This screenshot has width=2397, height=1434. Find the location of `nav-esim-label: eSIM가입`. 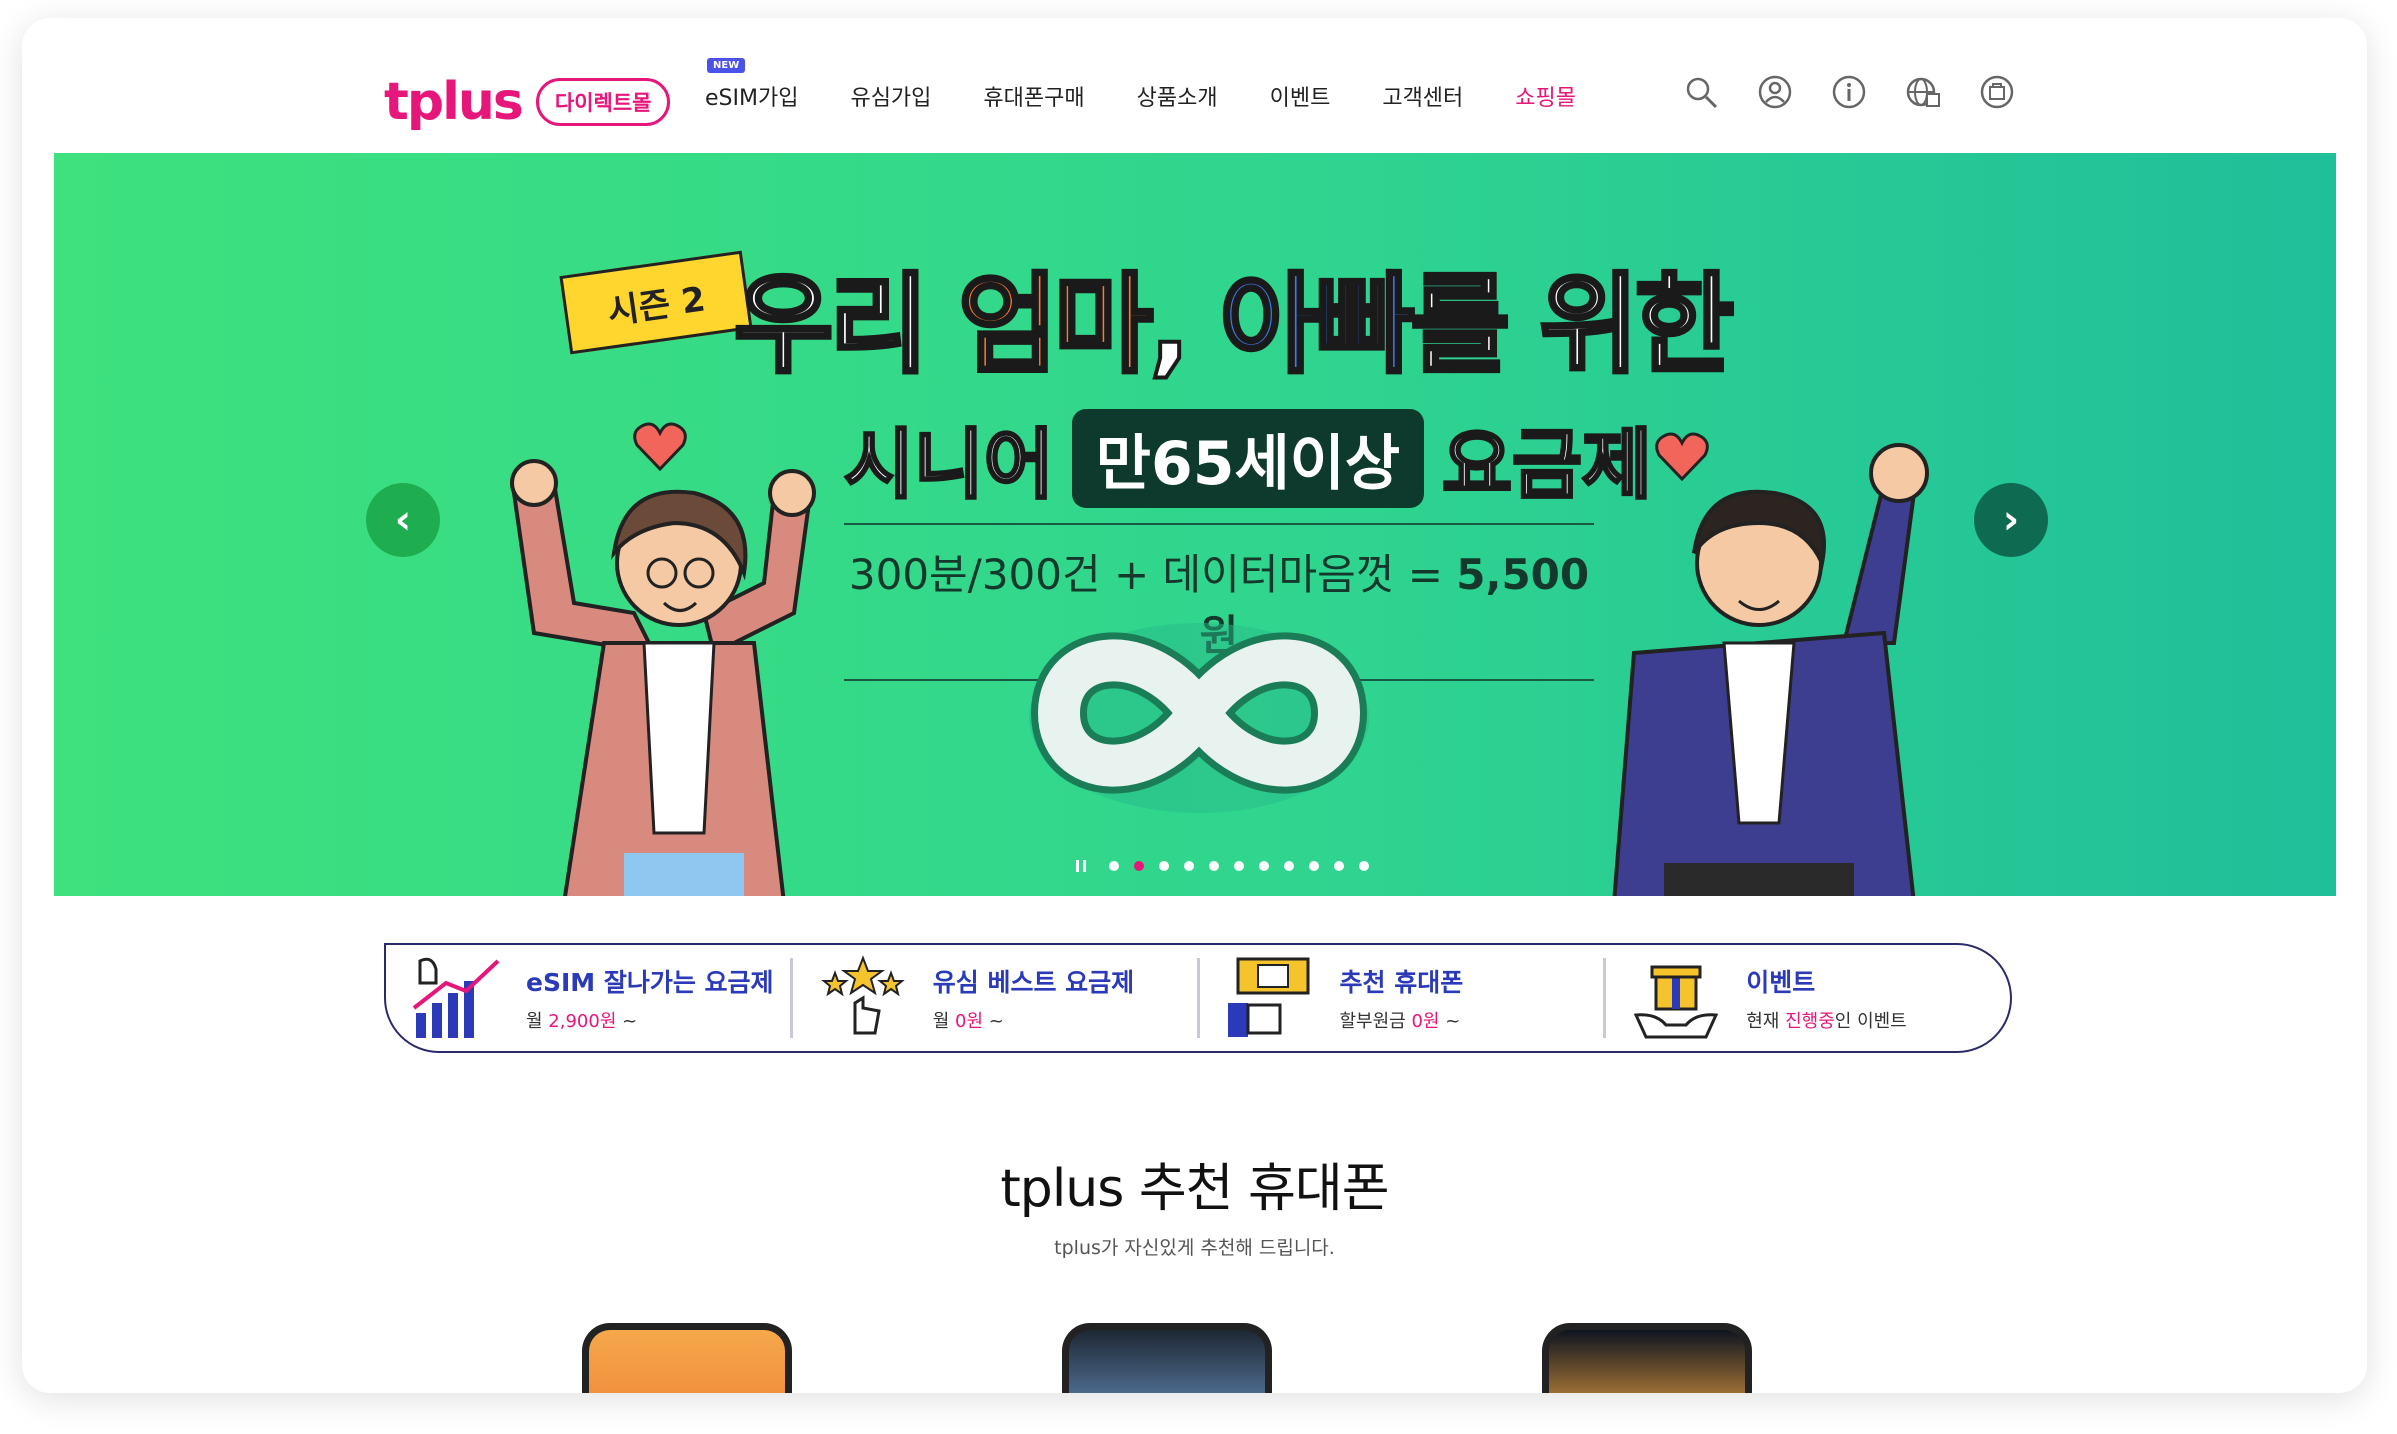

nav-esim-label: eSIM가입 is located at coordinates (752, 98).